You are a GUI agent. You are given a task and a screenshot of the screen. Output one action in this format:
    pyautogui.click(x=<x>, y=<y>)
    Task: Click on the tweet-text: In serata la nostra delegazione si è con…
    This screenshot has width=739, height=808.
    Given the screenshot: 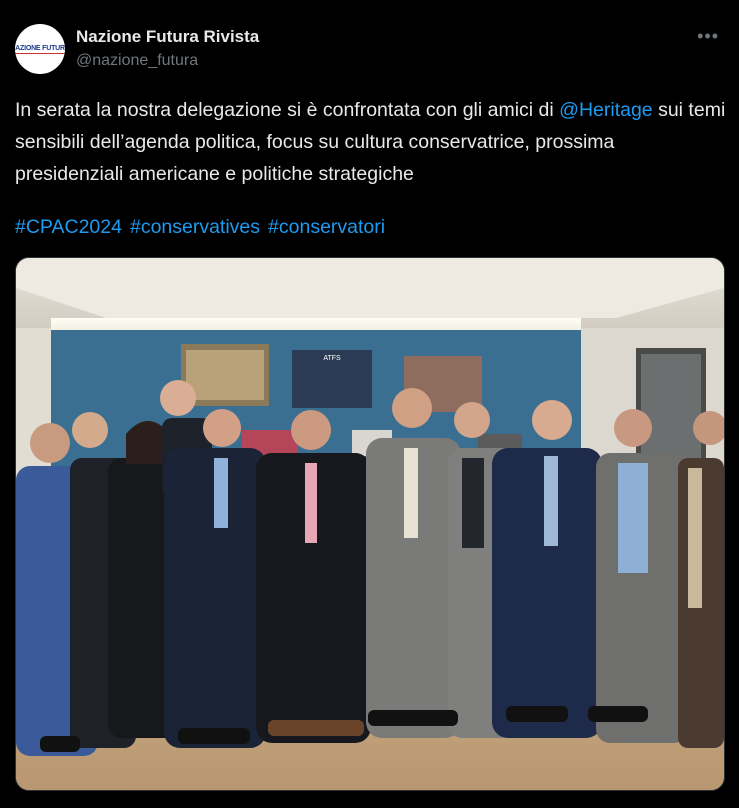 What is the action you would take?
    pyautogui.click(x=371, y=142)
    